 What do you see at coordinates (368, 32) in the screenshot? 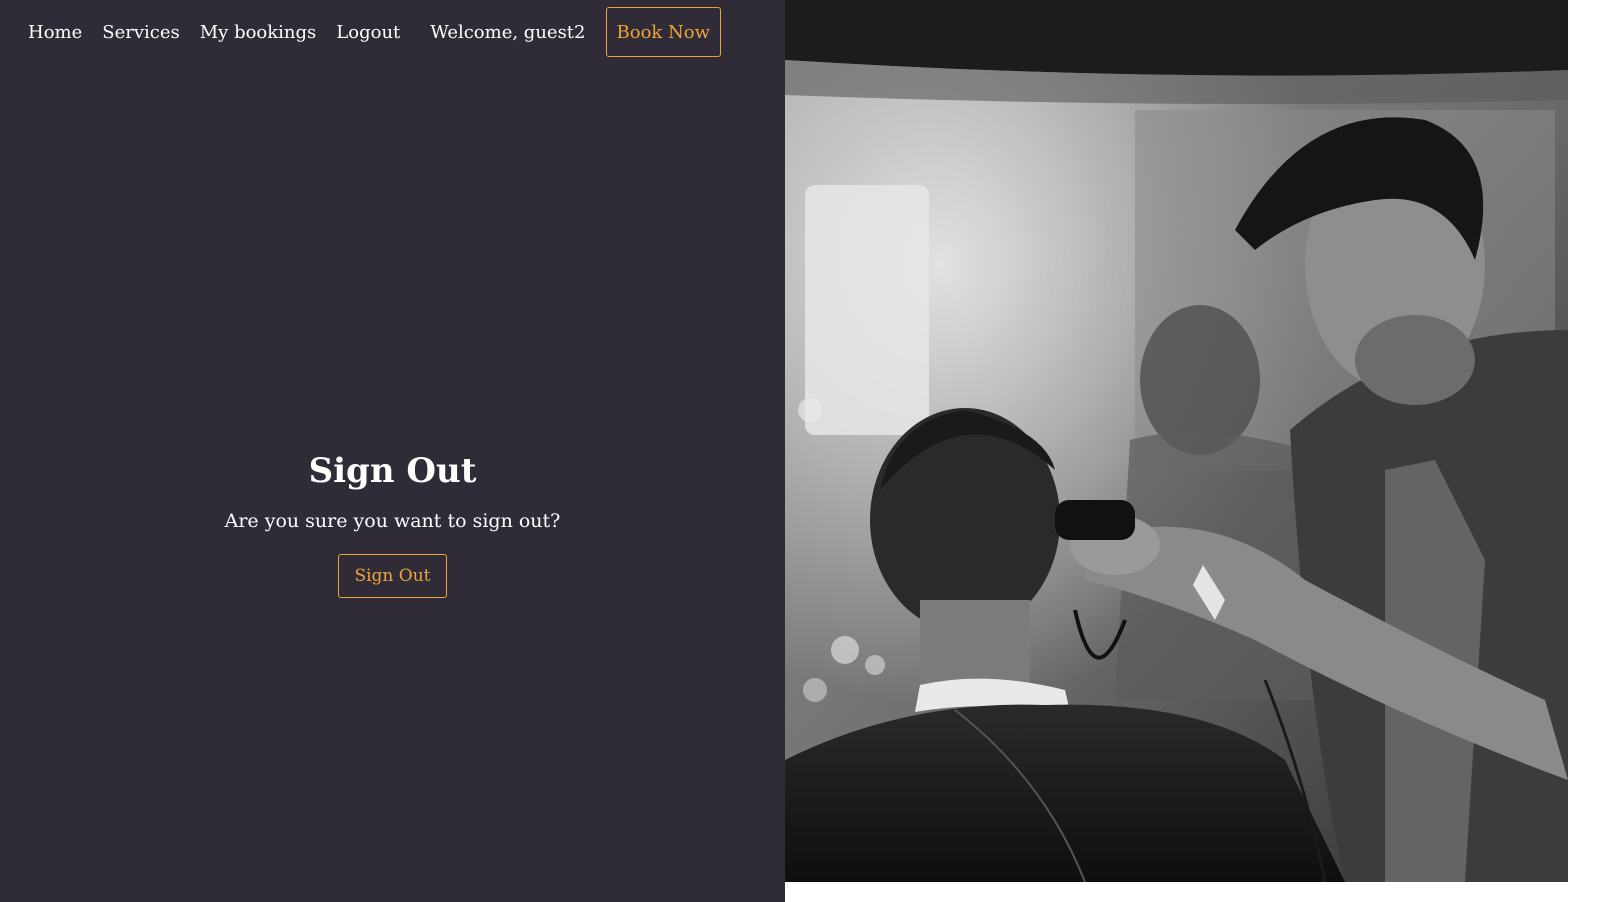
I see `nav-logout-link: Logout` at bounding box center [368, 32].